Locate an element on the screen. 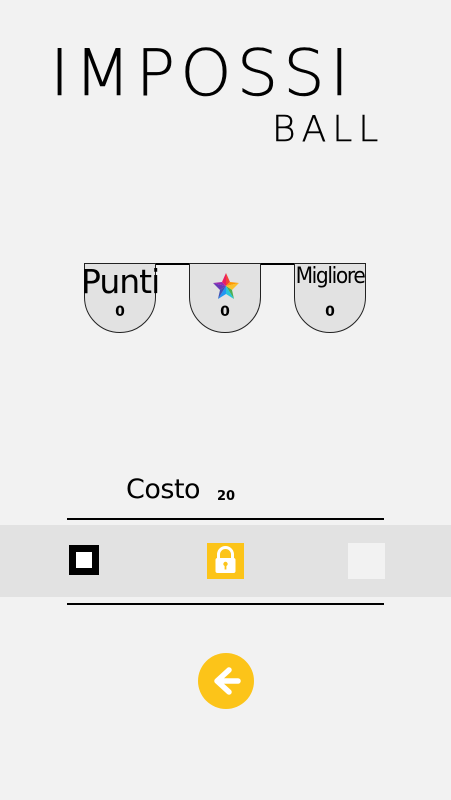  back-button is located at coordinates (226, 681).